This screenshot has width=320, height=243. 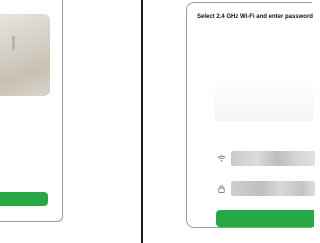 I want to click on password-input, so click(x=273, y=188).